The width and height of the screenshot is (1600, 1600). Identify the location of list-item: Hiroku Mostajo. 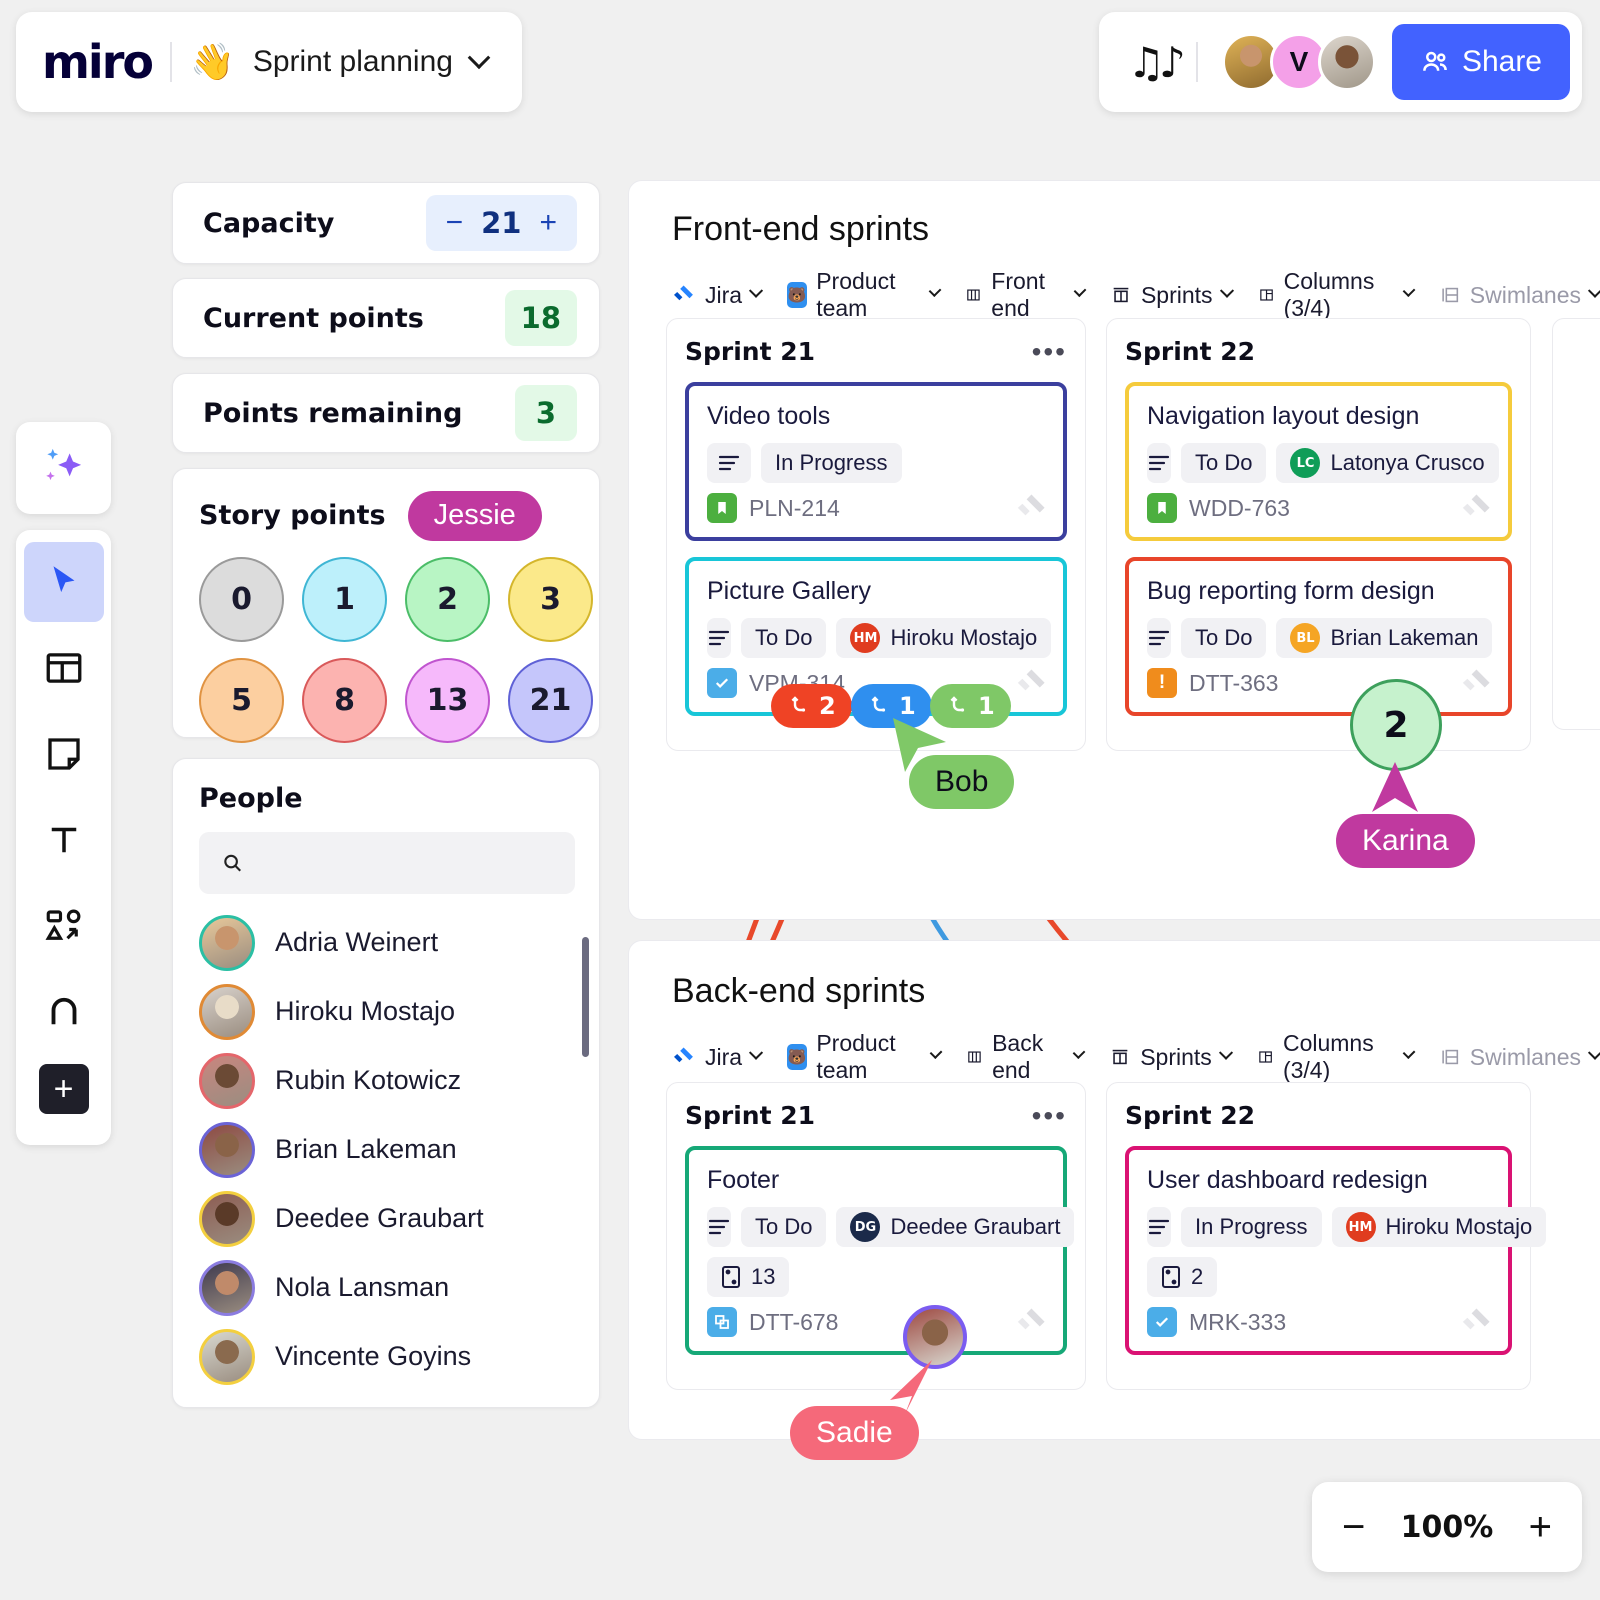
(387, 1011).